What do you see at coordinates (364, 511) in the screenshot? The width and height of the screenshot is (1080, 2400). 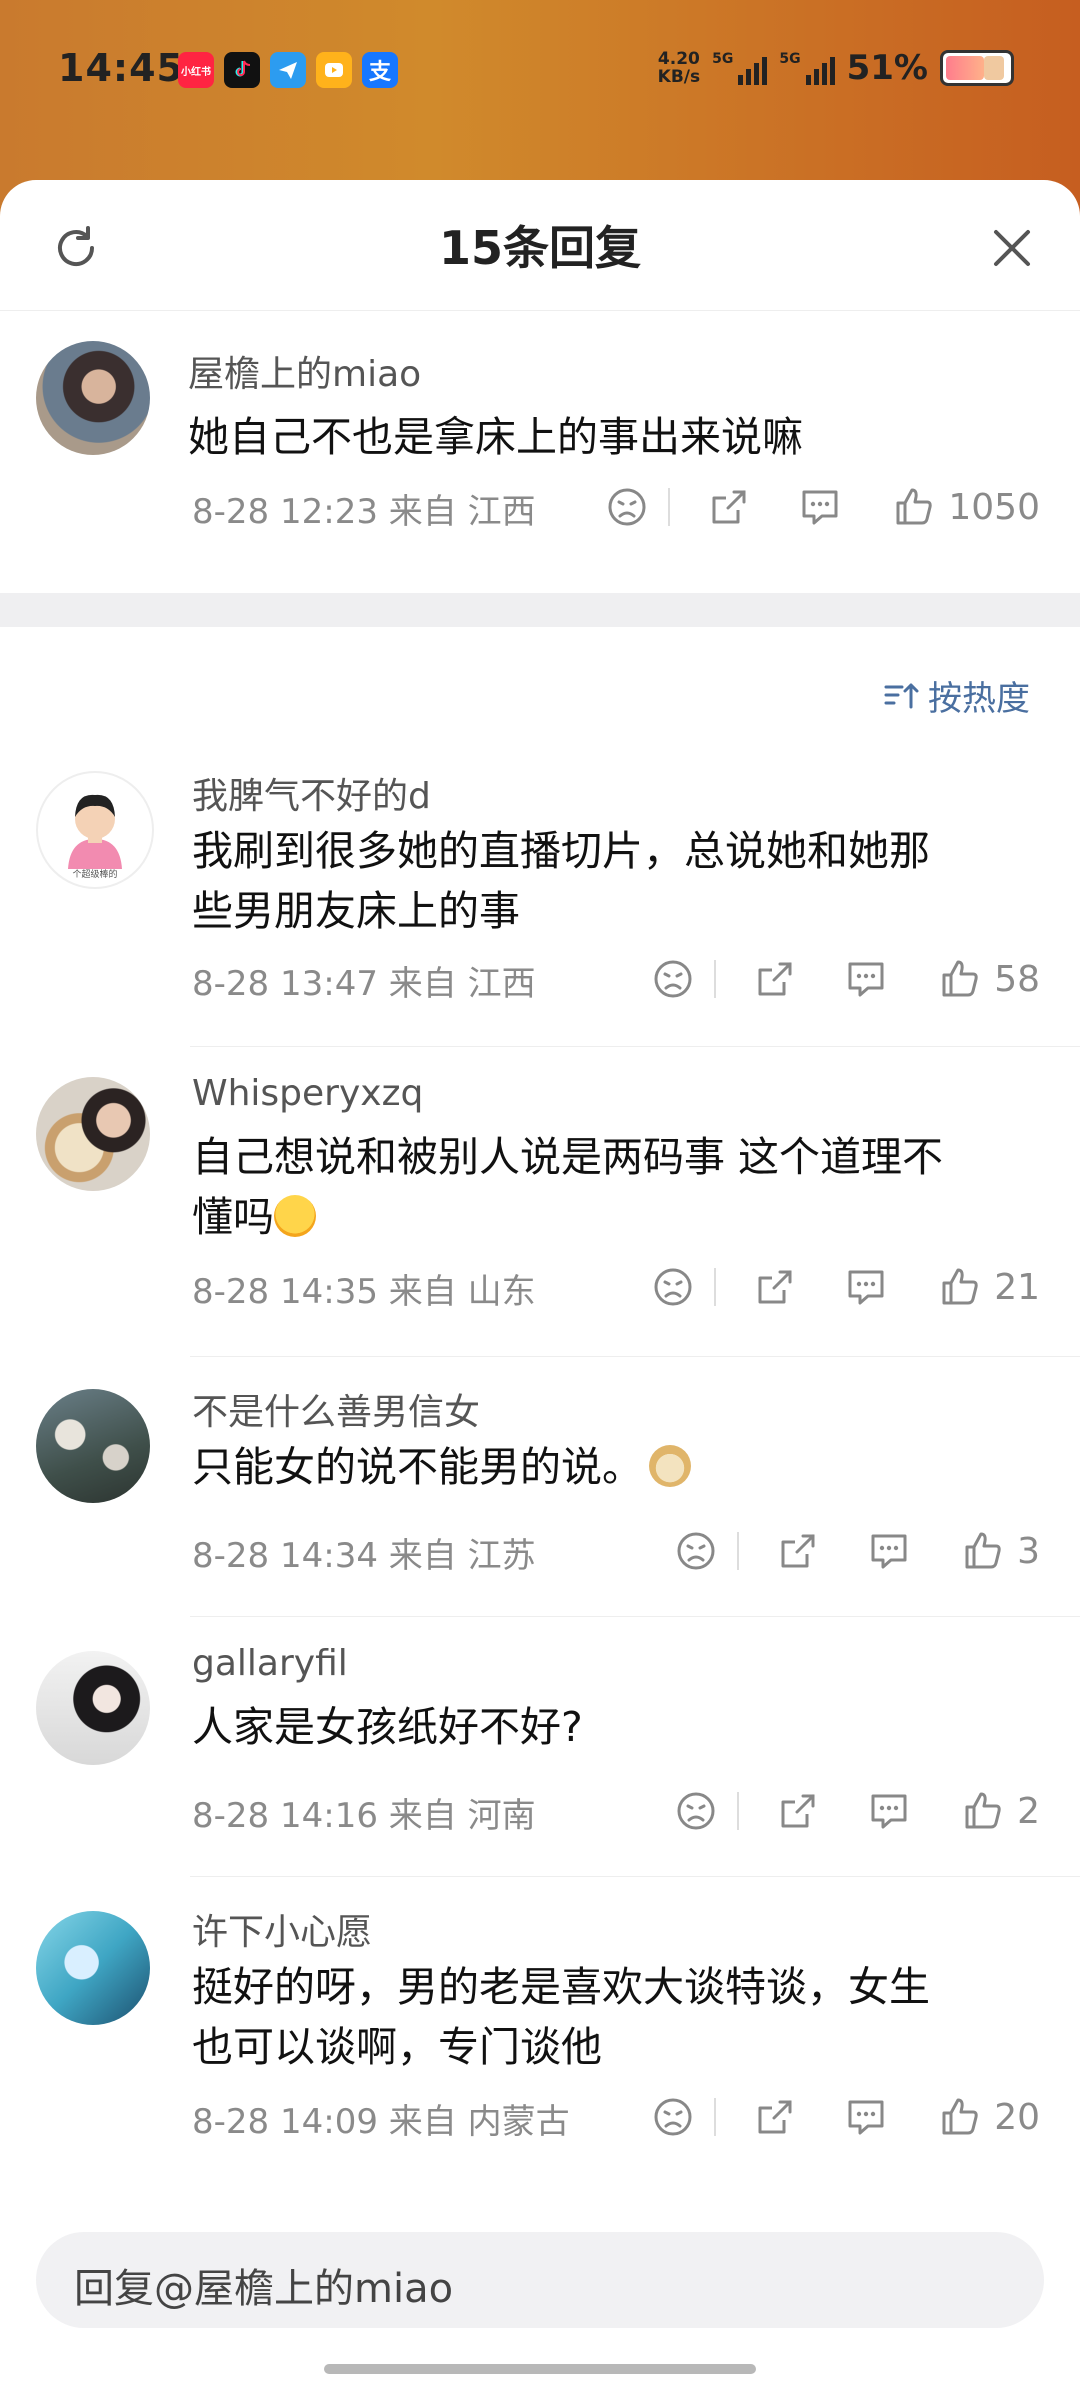 I see `comment-meta: 8-28 12:23 来自 江西` at bounding box center [364, 511].